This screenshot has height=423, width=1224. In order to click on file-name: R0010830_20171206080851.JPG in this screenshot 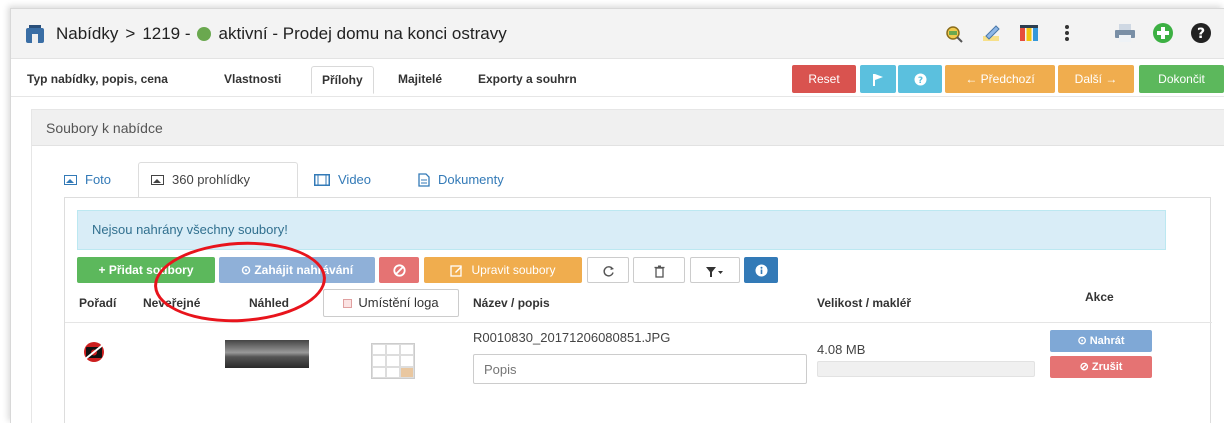, I will do `click(572, 337)`.